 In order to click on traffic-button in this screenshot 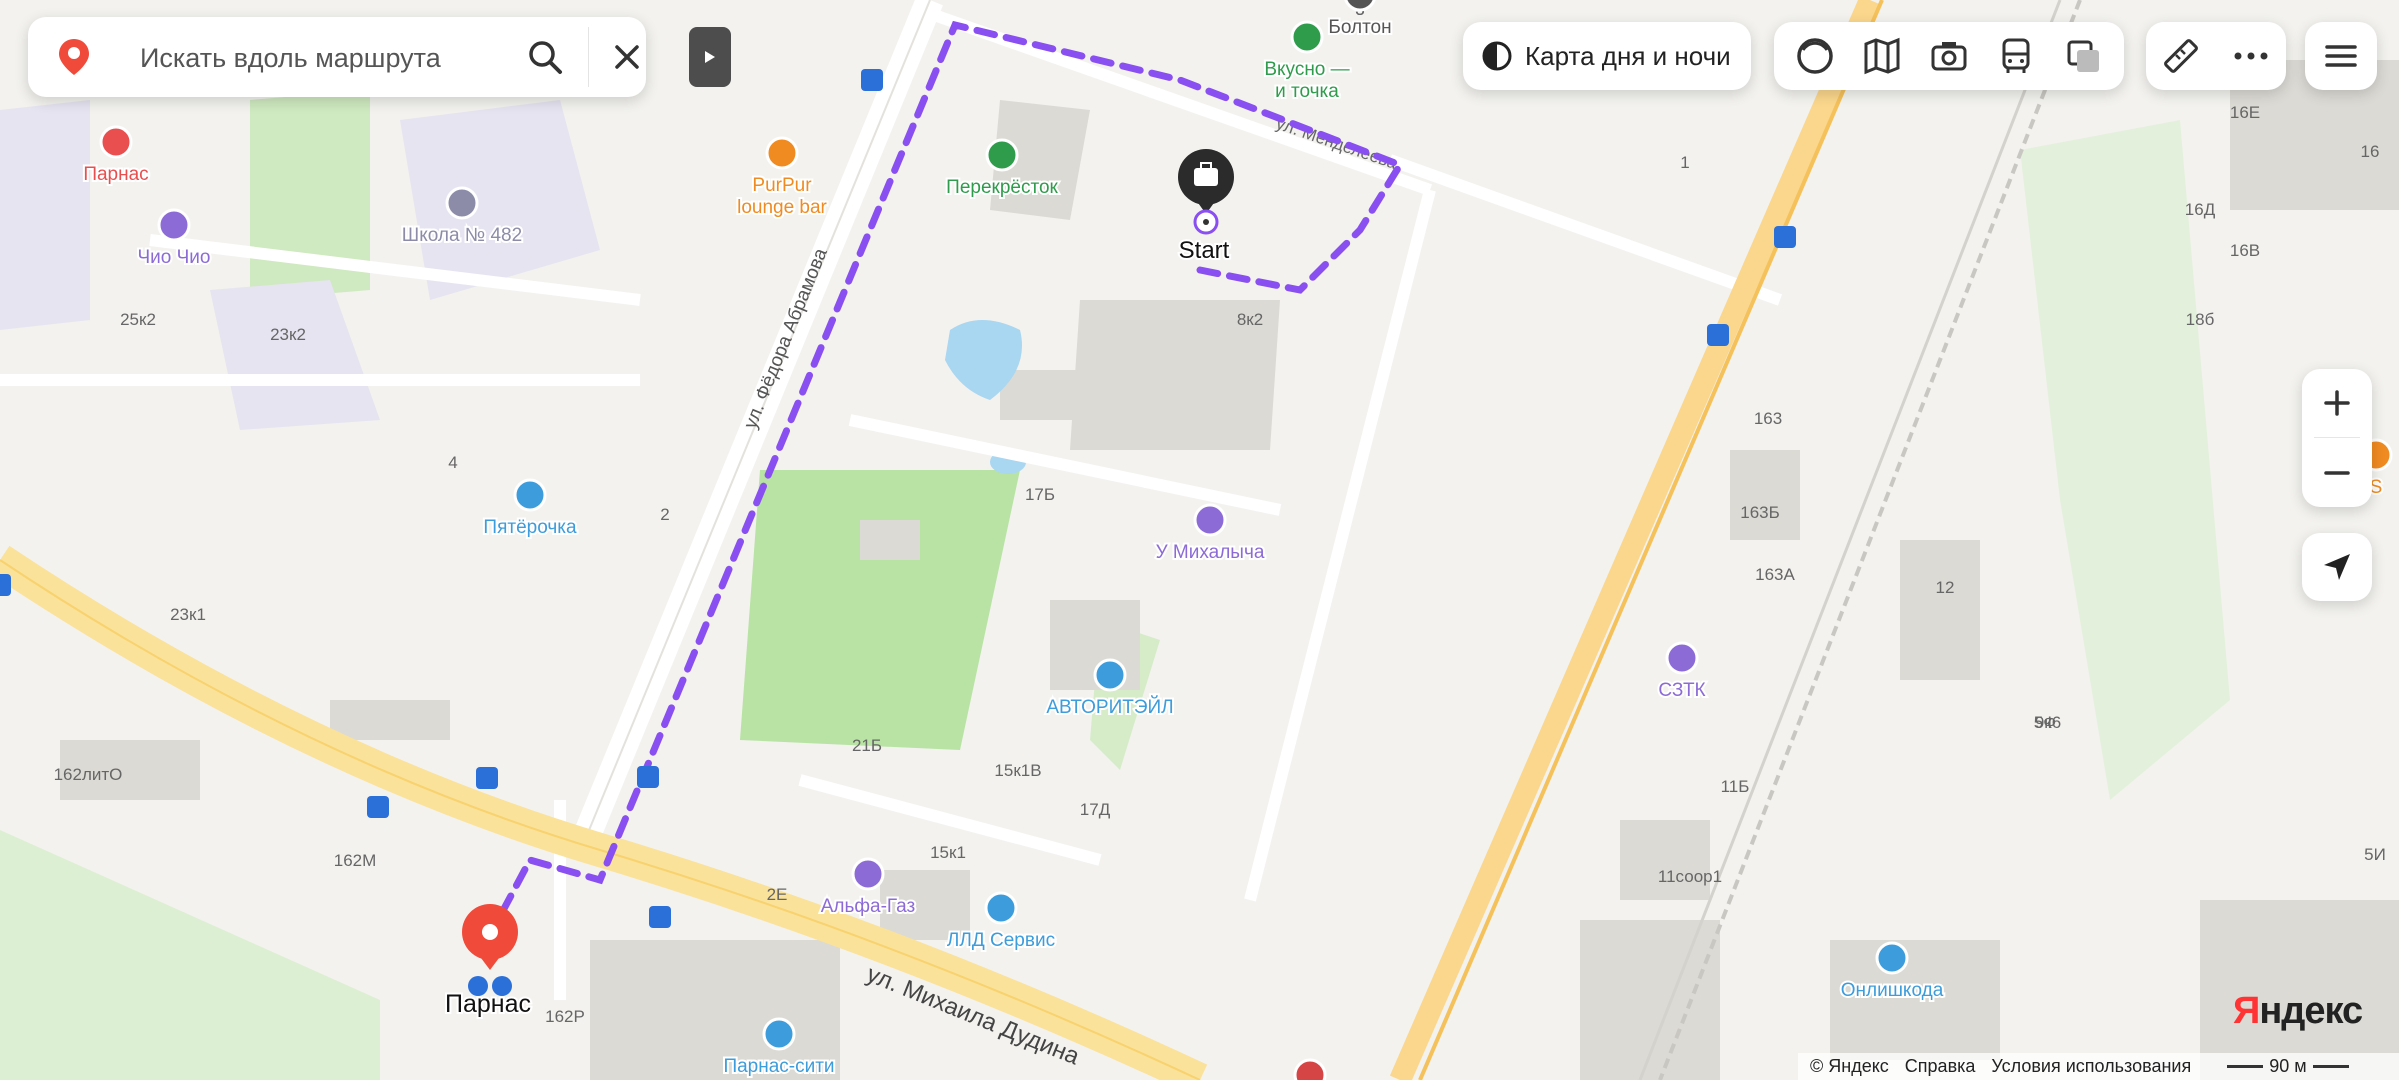, I will do `click(1882, 56)`.